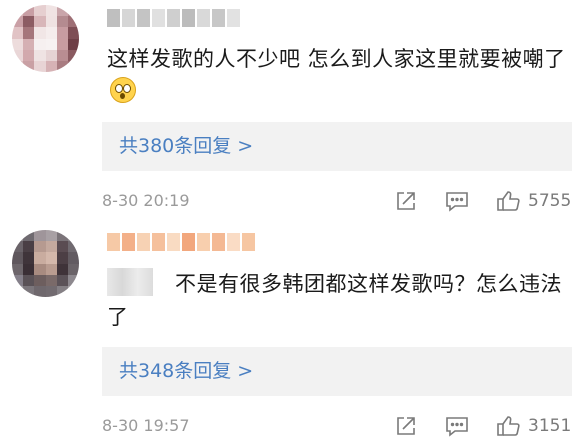 The height and width of the screenshot is (446, 583). What do you see at coordinates (533, 426) in the screenshot?
I see `like-button: 3151` at bounding box center [533, 426].